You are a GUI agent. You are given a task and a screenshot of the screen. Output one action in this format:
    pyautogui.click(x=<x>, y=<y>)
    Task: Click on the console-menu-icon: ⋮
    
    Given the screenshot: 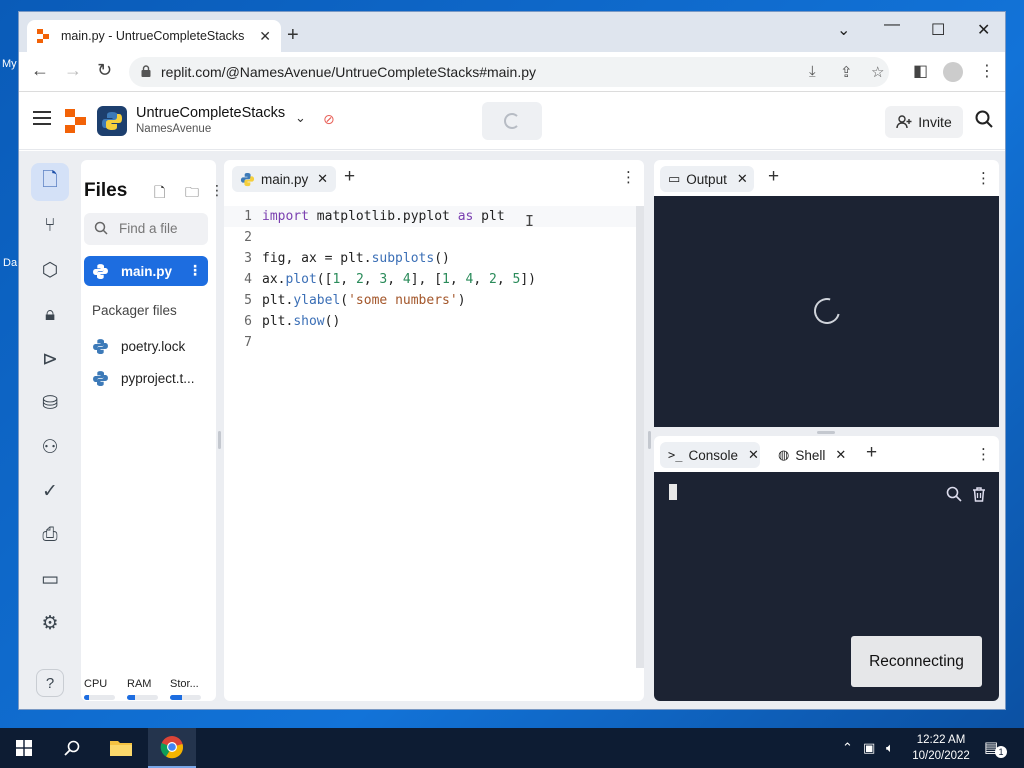 What is the action you would take?
    pyautogui.click(x=983, y=454)
    